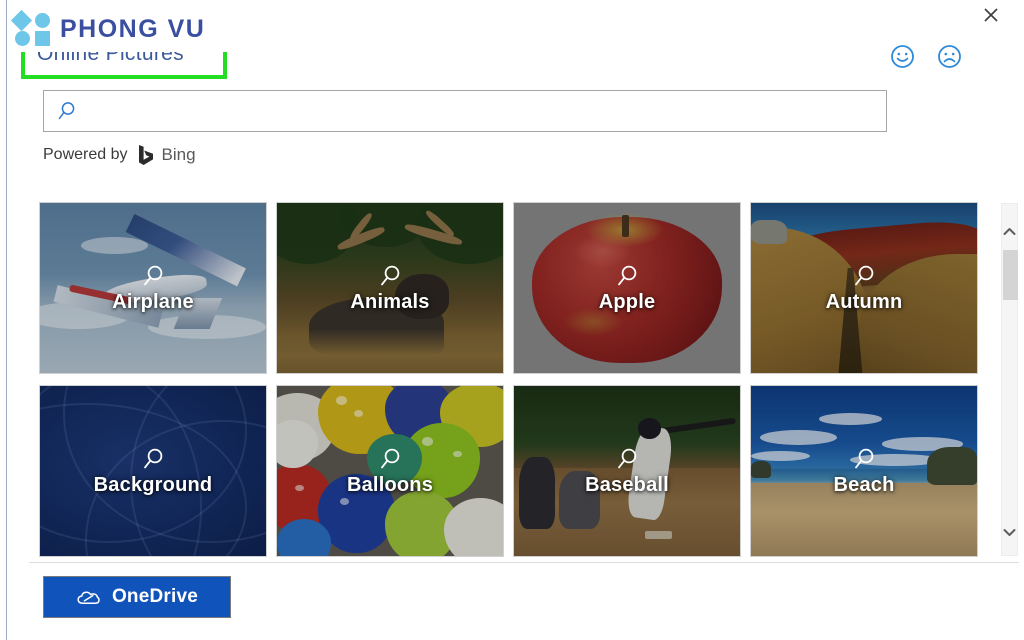  What do you see at coordinates (67, 111) in the screenshot?
I see `search-icon` at bounding box center [67, 111].